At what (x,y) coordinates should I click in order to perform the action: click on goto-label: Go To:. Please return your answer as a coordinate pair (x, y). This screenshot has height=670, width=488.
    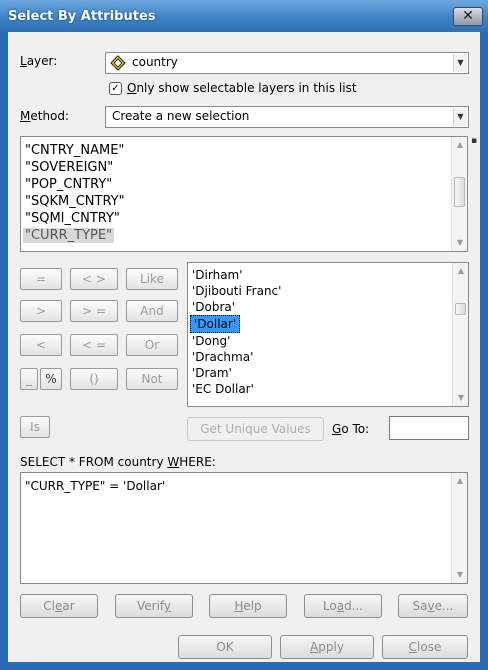
    Looking at the image, I should click on (351, 429).